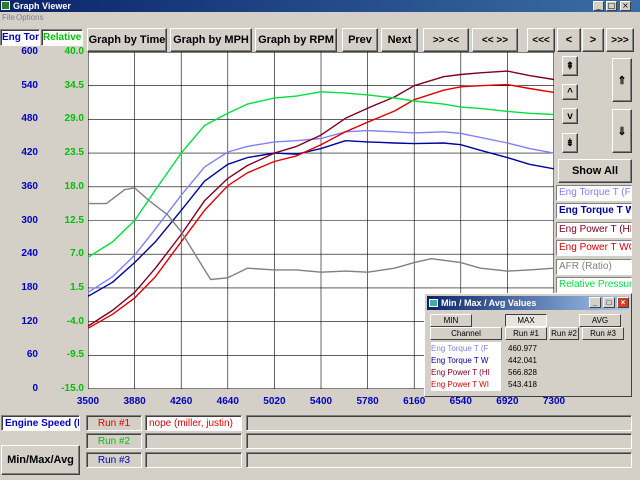  Describe the element at coordinates (114, 441) in the screenshot. I see `run2-label: Run #2` at that location.